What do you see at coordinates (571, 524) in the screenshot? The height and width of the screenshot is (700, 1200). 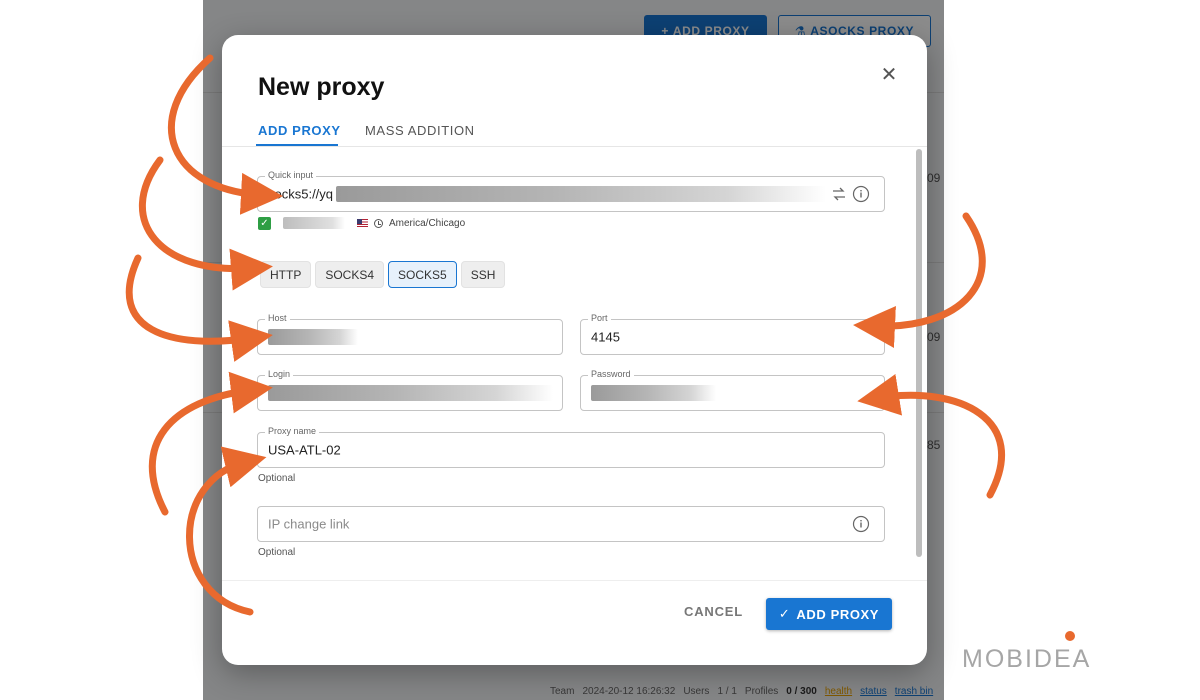 I see `ip-change-link-field: IP change link` at bounding box center [571, 524].